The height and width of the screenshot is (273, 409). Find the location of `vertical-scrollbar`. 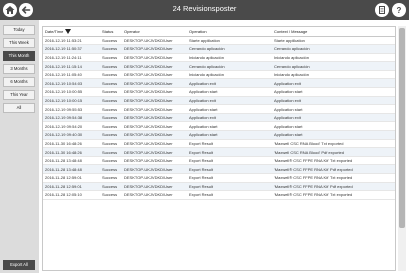

vertical-scrollbar is located at coordinates (402, 148).